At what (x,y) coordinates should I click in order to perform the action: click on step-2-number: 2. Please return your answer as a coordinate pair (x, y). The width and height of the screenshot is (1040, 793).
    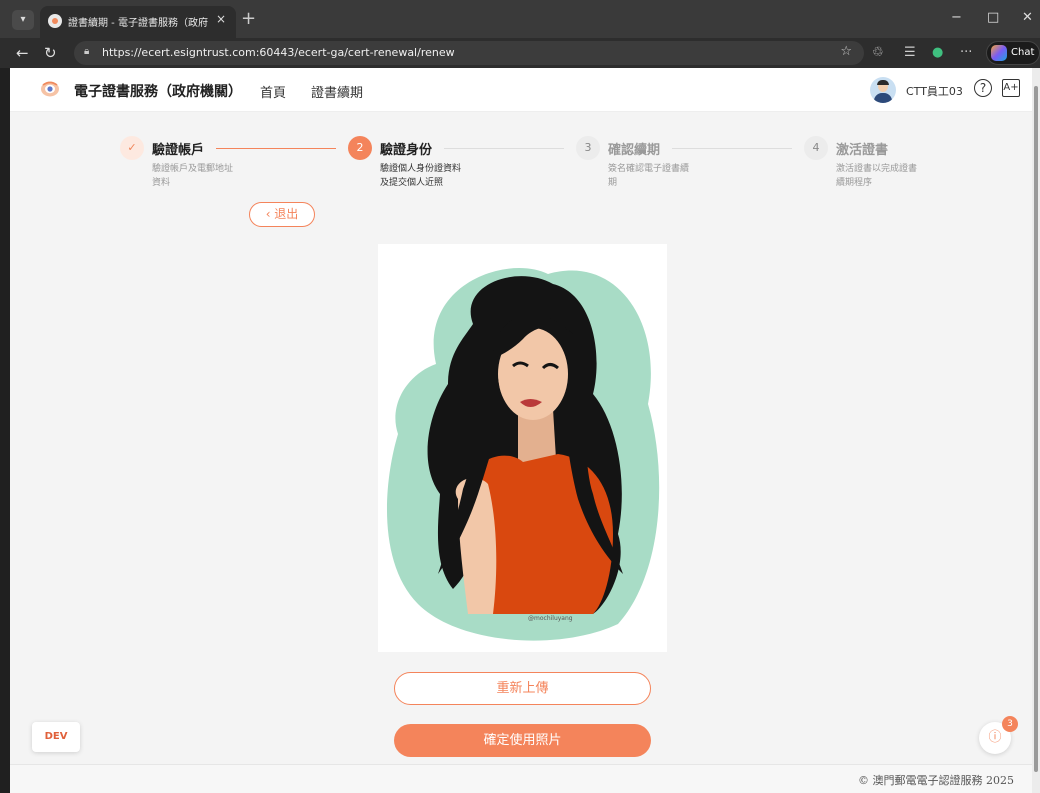
    Looking at the image, I should click on (360, 148).